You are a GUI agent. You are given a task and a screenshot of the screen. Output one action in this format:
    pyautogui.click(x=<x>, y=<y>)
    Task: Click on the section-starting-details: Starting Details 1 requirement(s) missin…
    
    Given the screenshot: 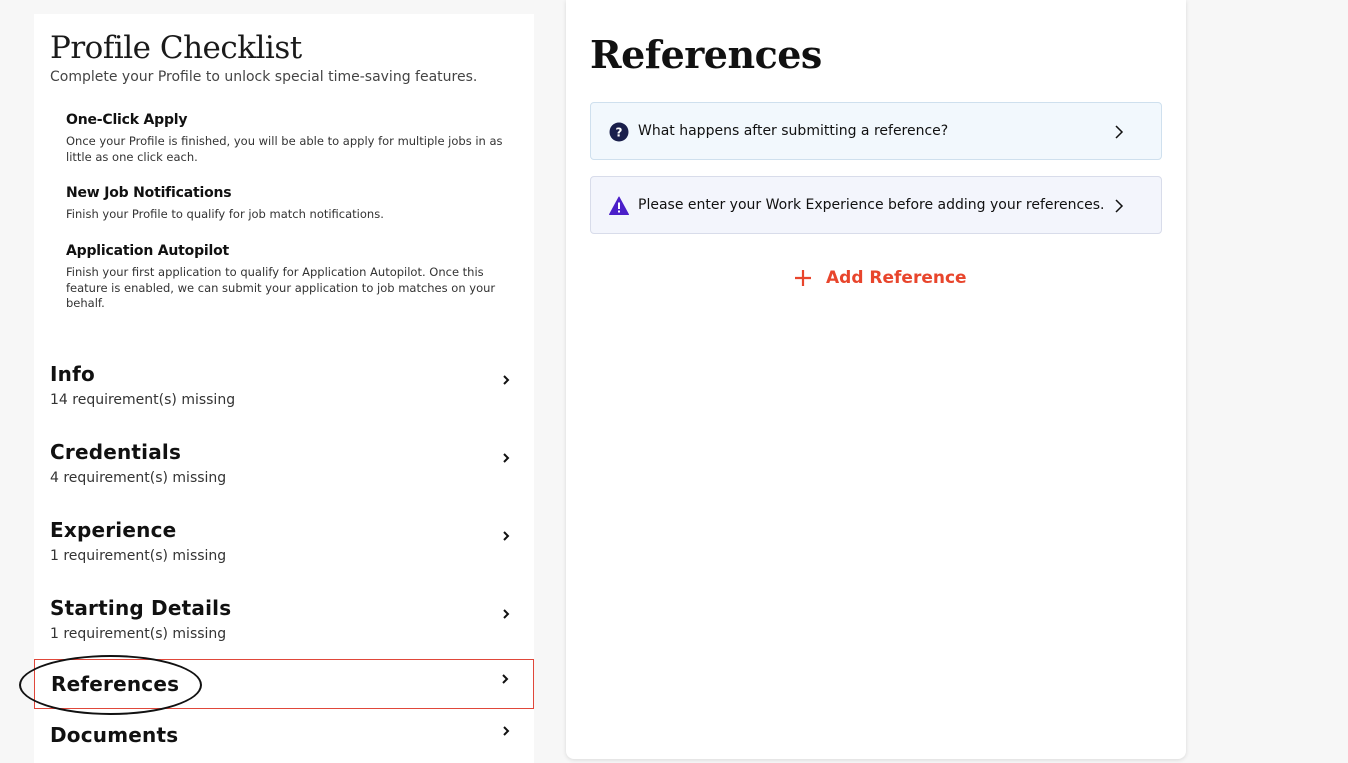 What is the action you would take?
    pyautogui.click(x=284, y=626)
    